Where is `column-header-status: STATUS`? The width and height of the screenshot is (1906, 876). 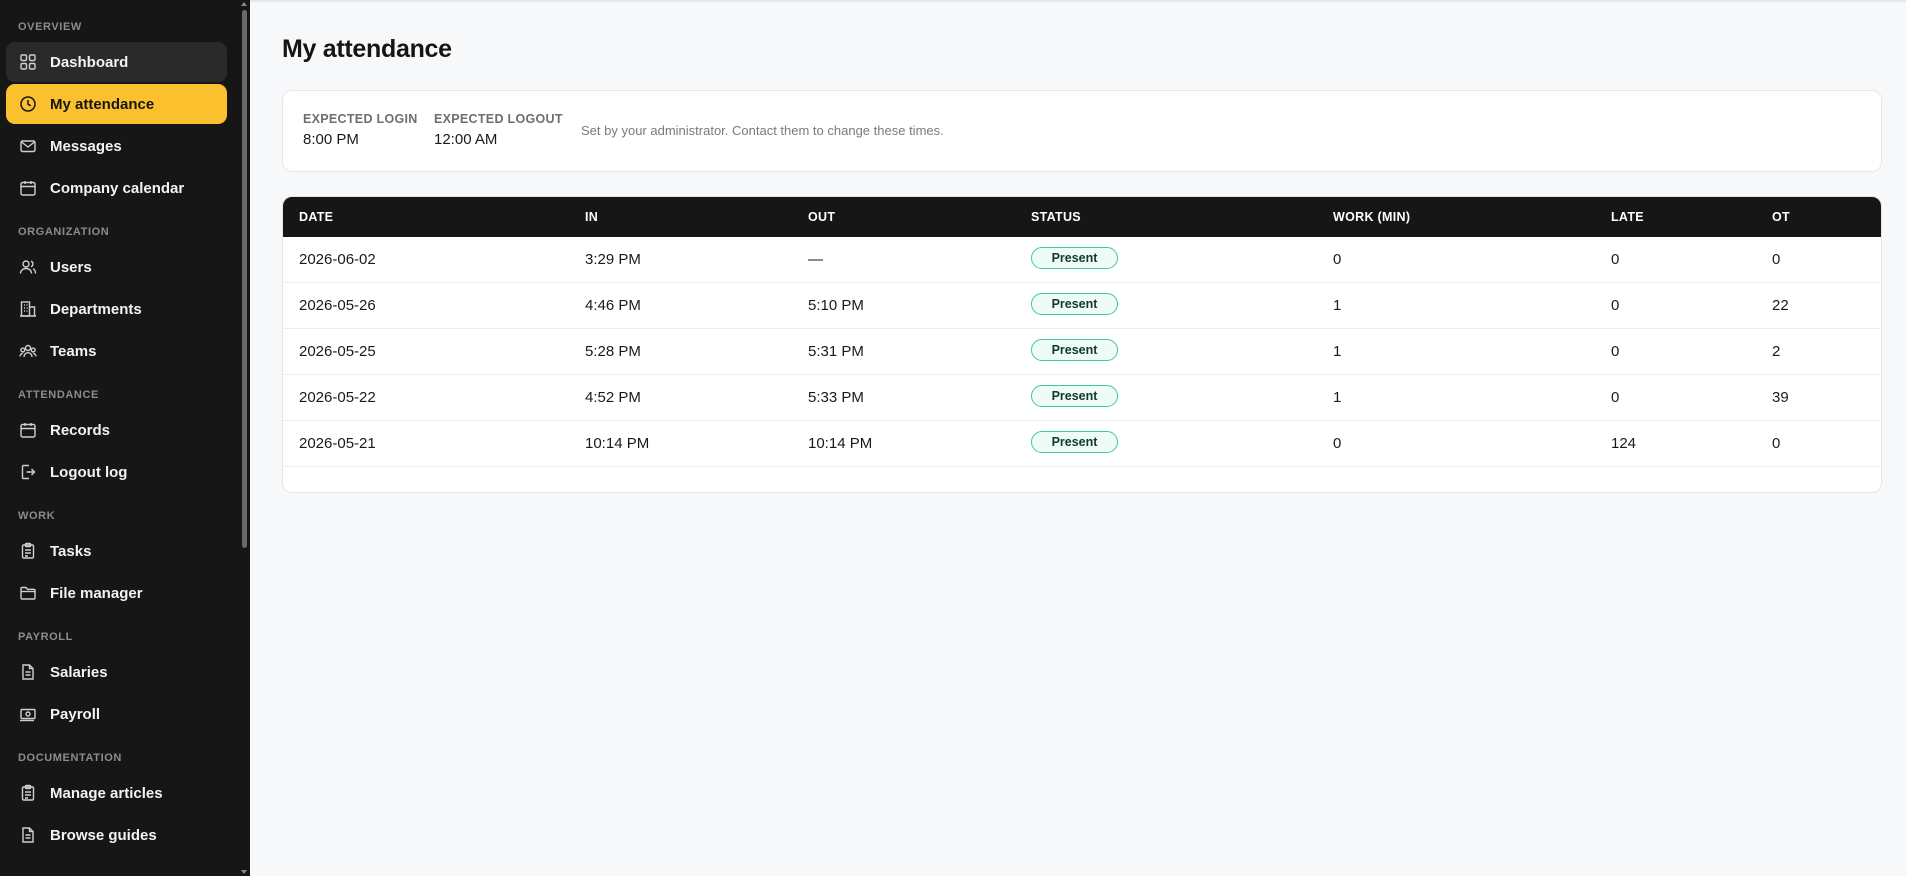 column-header-status: STATUS is located at coordinates (1056, 217).